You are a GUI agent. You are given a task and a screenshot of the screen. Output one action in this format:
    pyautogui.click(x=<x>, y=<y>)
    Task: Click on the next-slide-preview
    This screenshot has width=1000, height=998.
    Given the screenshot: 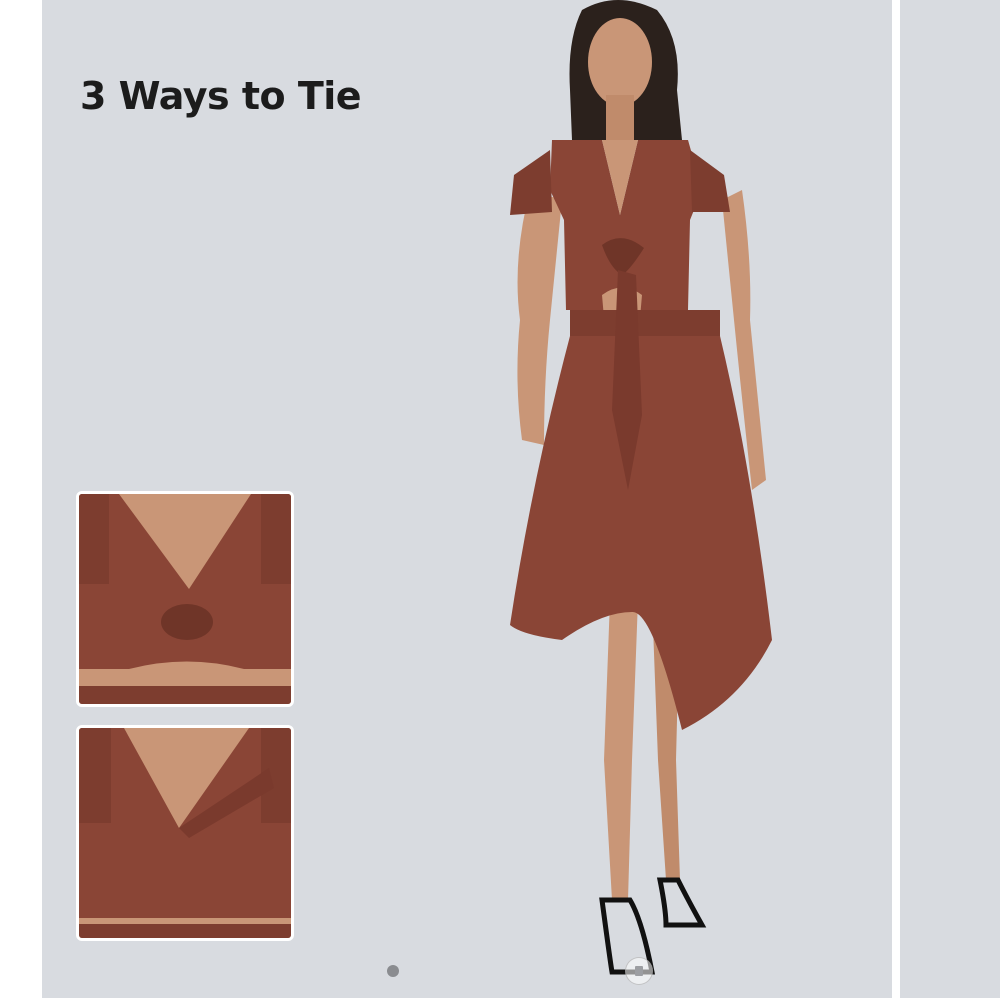 What is the action you would take?
    pyautogui.click(x=950, y=499)
    